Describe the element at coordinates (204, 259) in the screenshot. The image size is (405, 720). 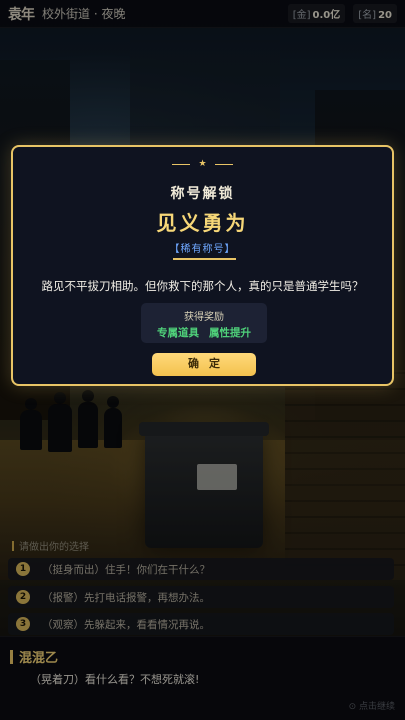
I see `title-divider` at that location.